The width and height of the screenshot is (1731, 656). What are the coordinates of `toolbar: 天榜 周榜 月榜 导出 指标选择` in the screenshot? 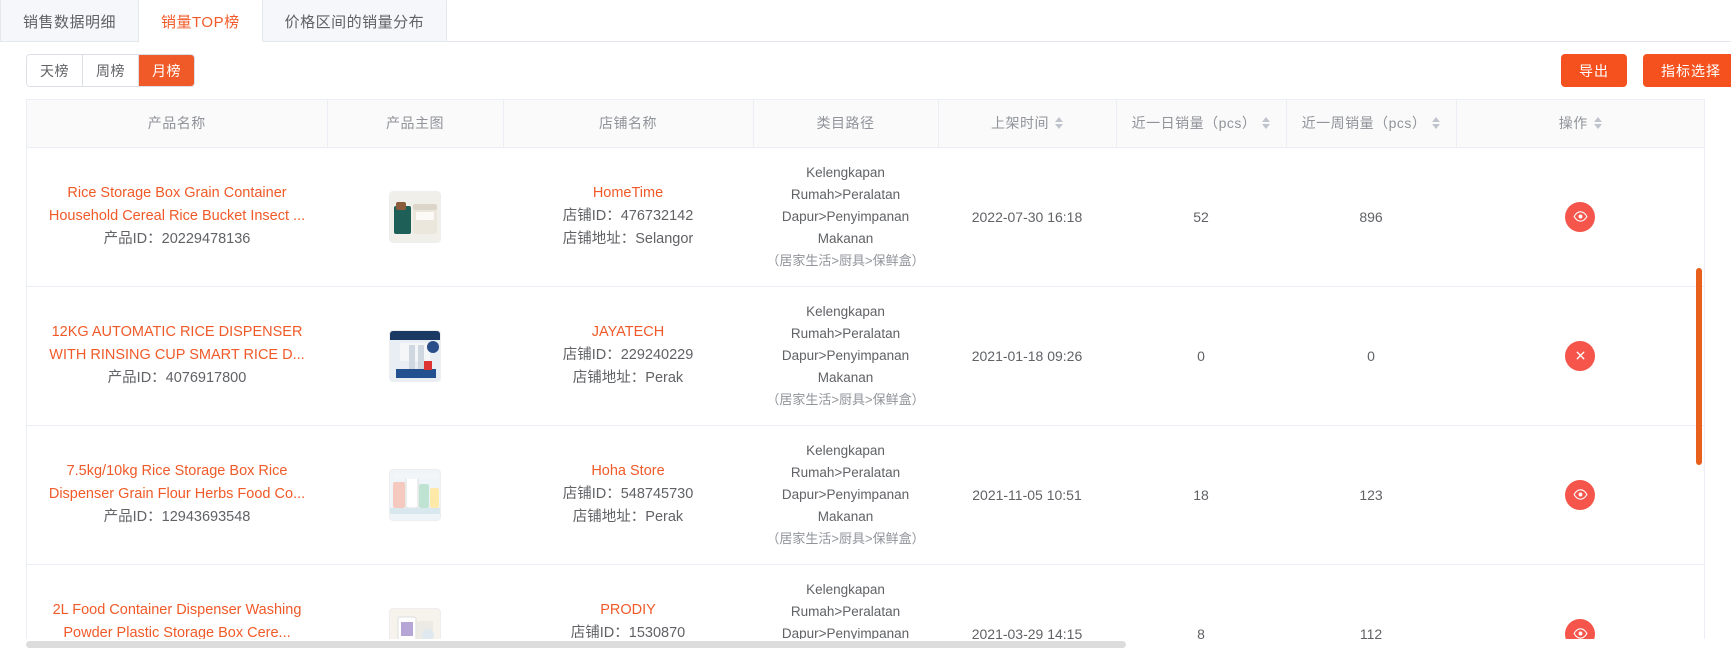 It's located at (865, 70).